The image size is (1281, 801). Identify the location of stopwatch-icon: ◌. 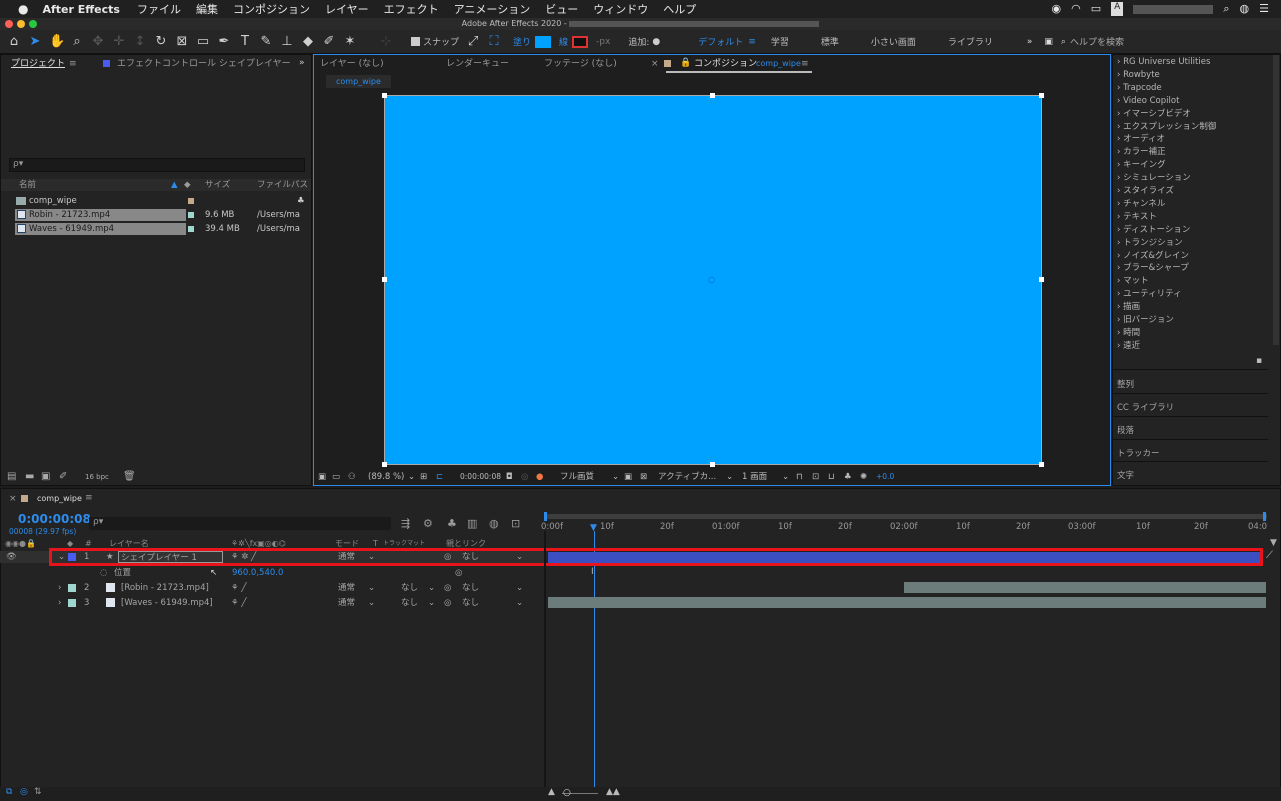
(103, 573).